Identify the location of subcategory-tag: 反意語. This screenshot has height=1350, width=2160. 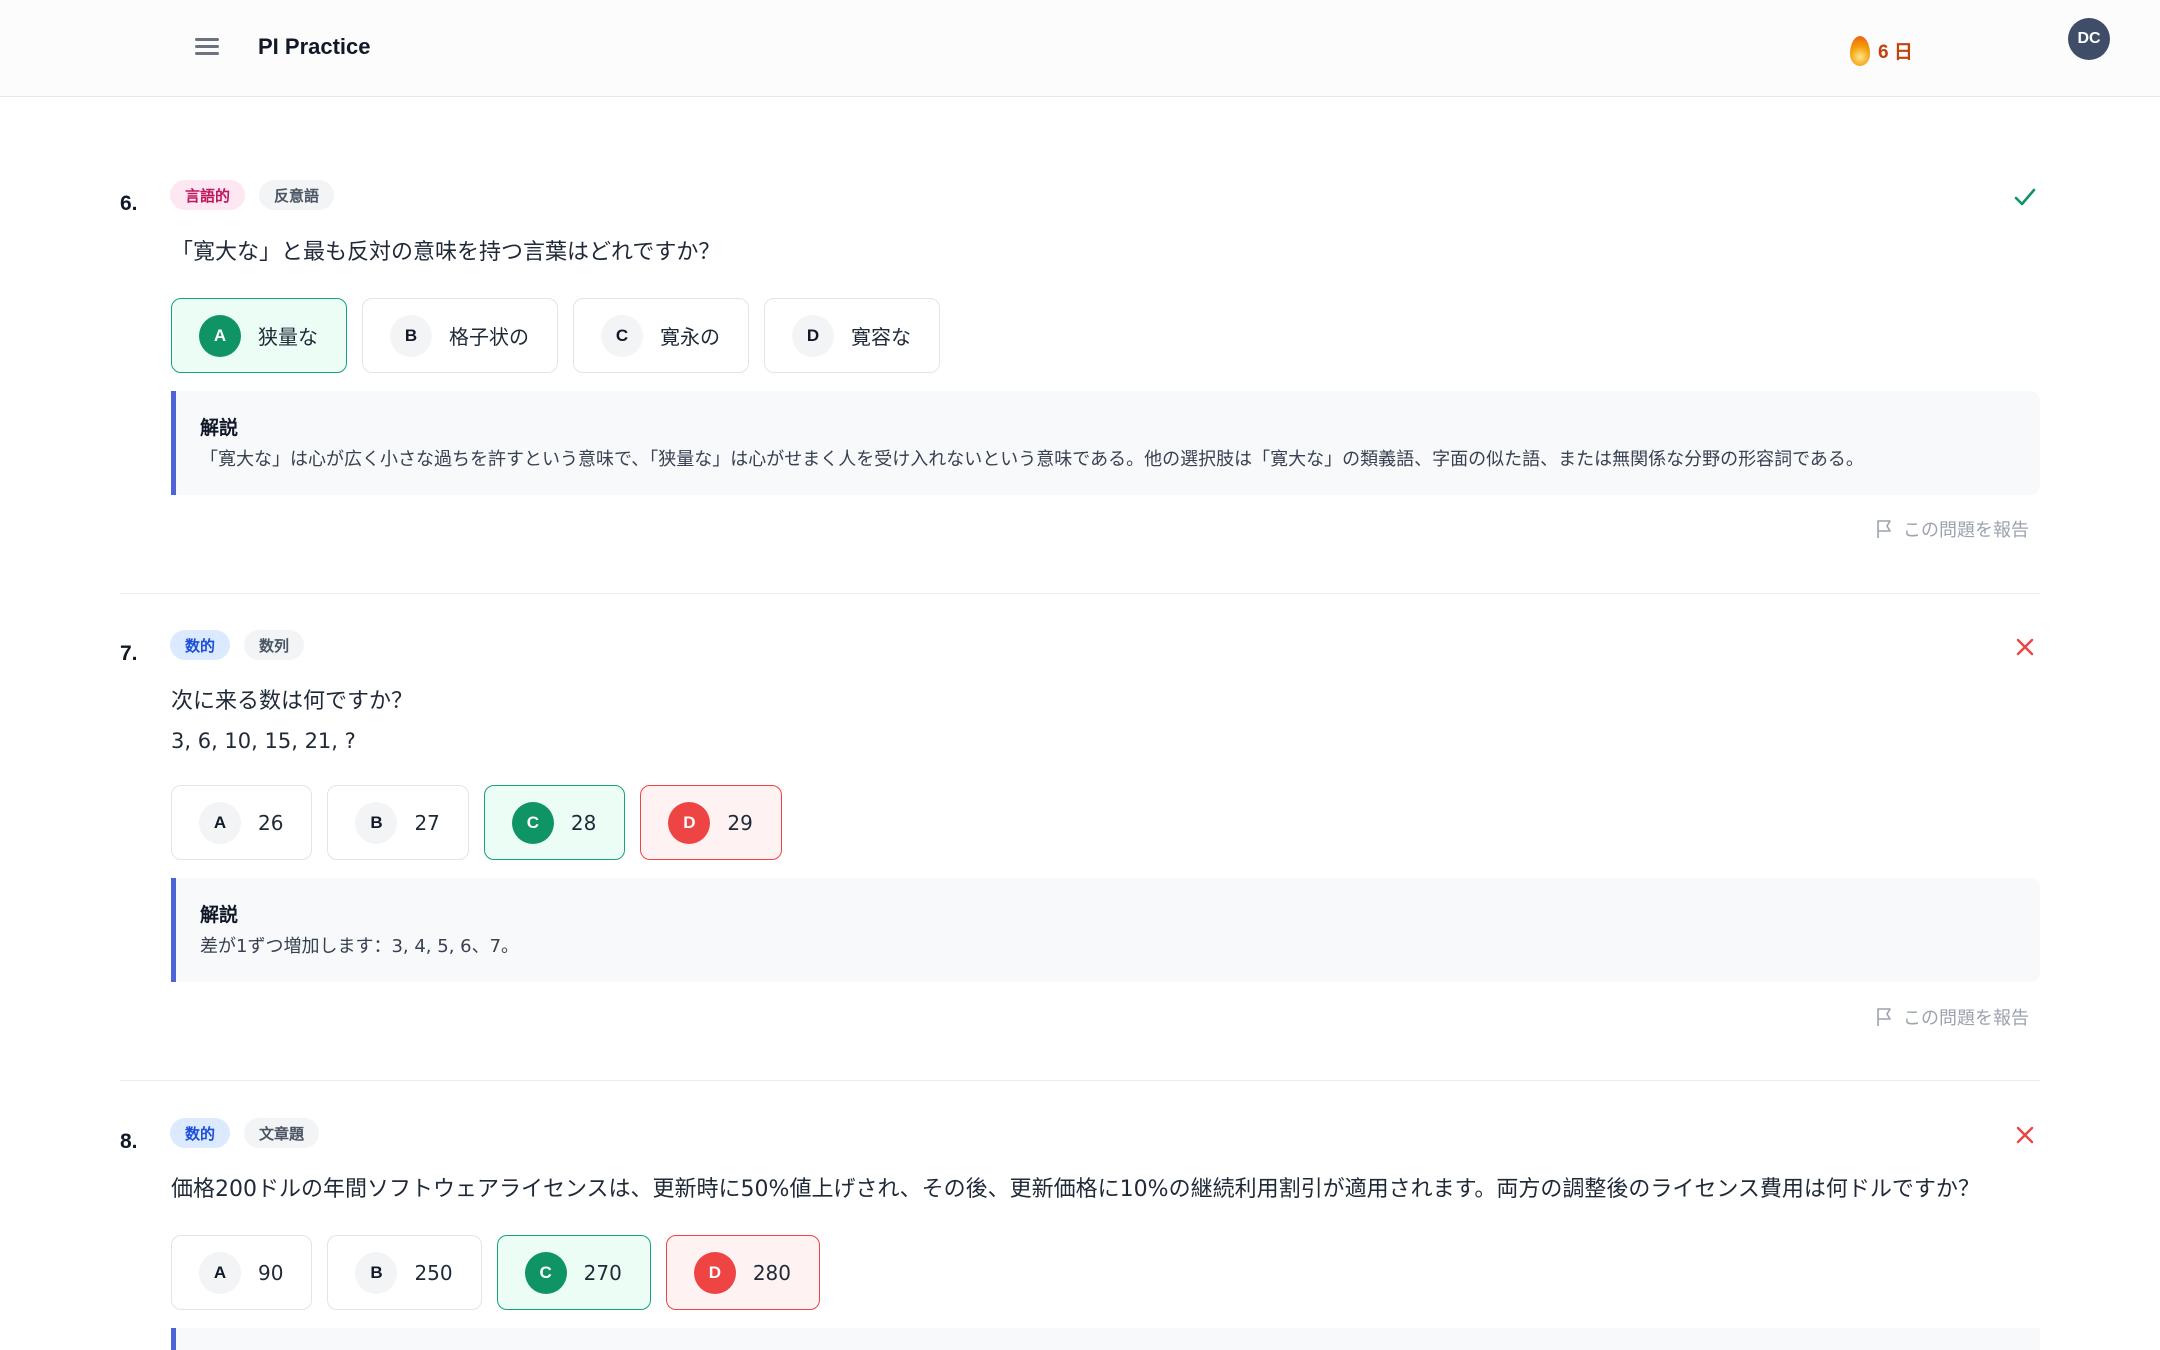
(297, 195).